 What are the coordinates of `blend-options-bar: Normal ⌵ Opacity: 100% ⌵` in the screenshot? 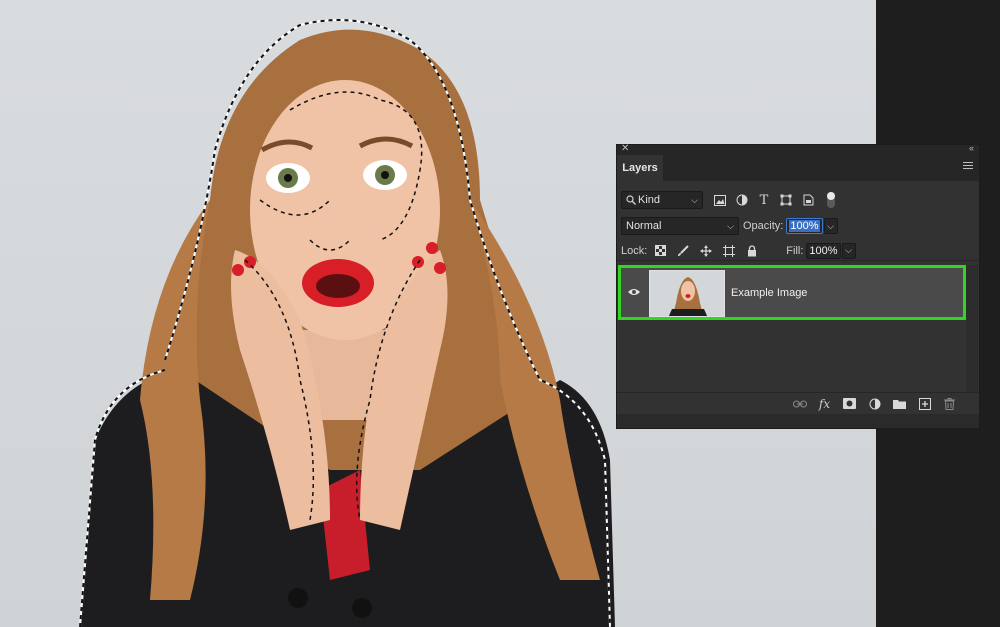 It's located at (798, 226).